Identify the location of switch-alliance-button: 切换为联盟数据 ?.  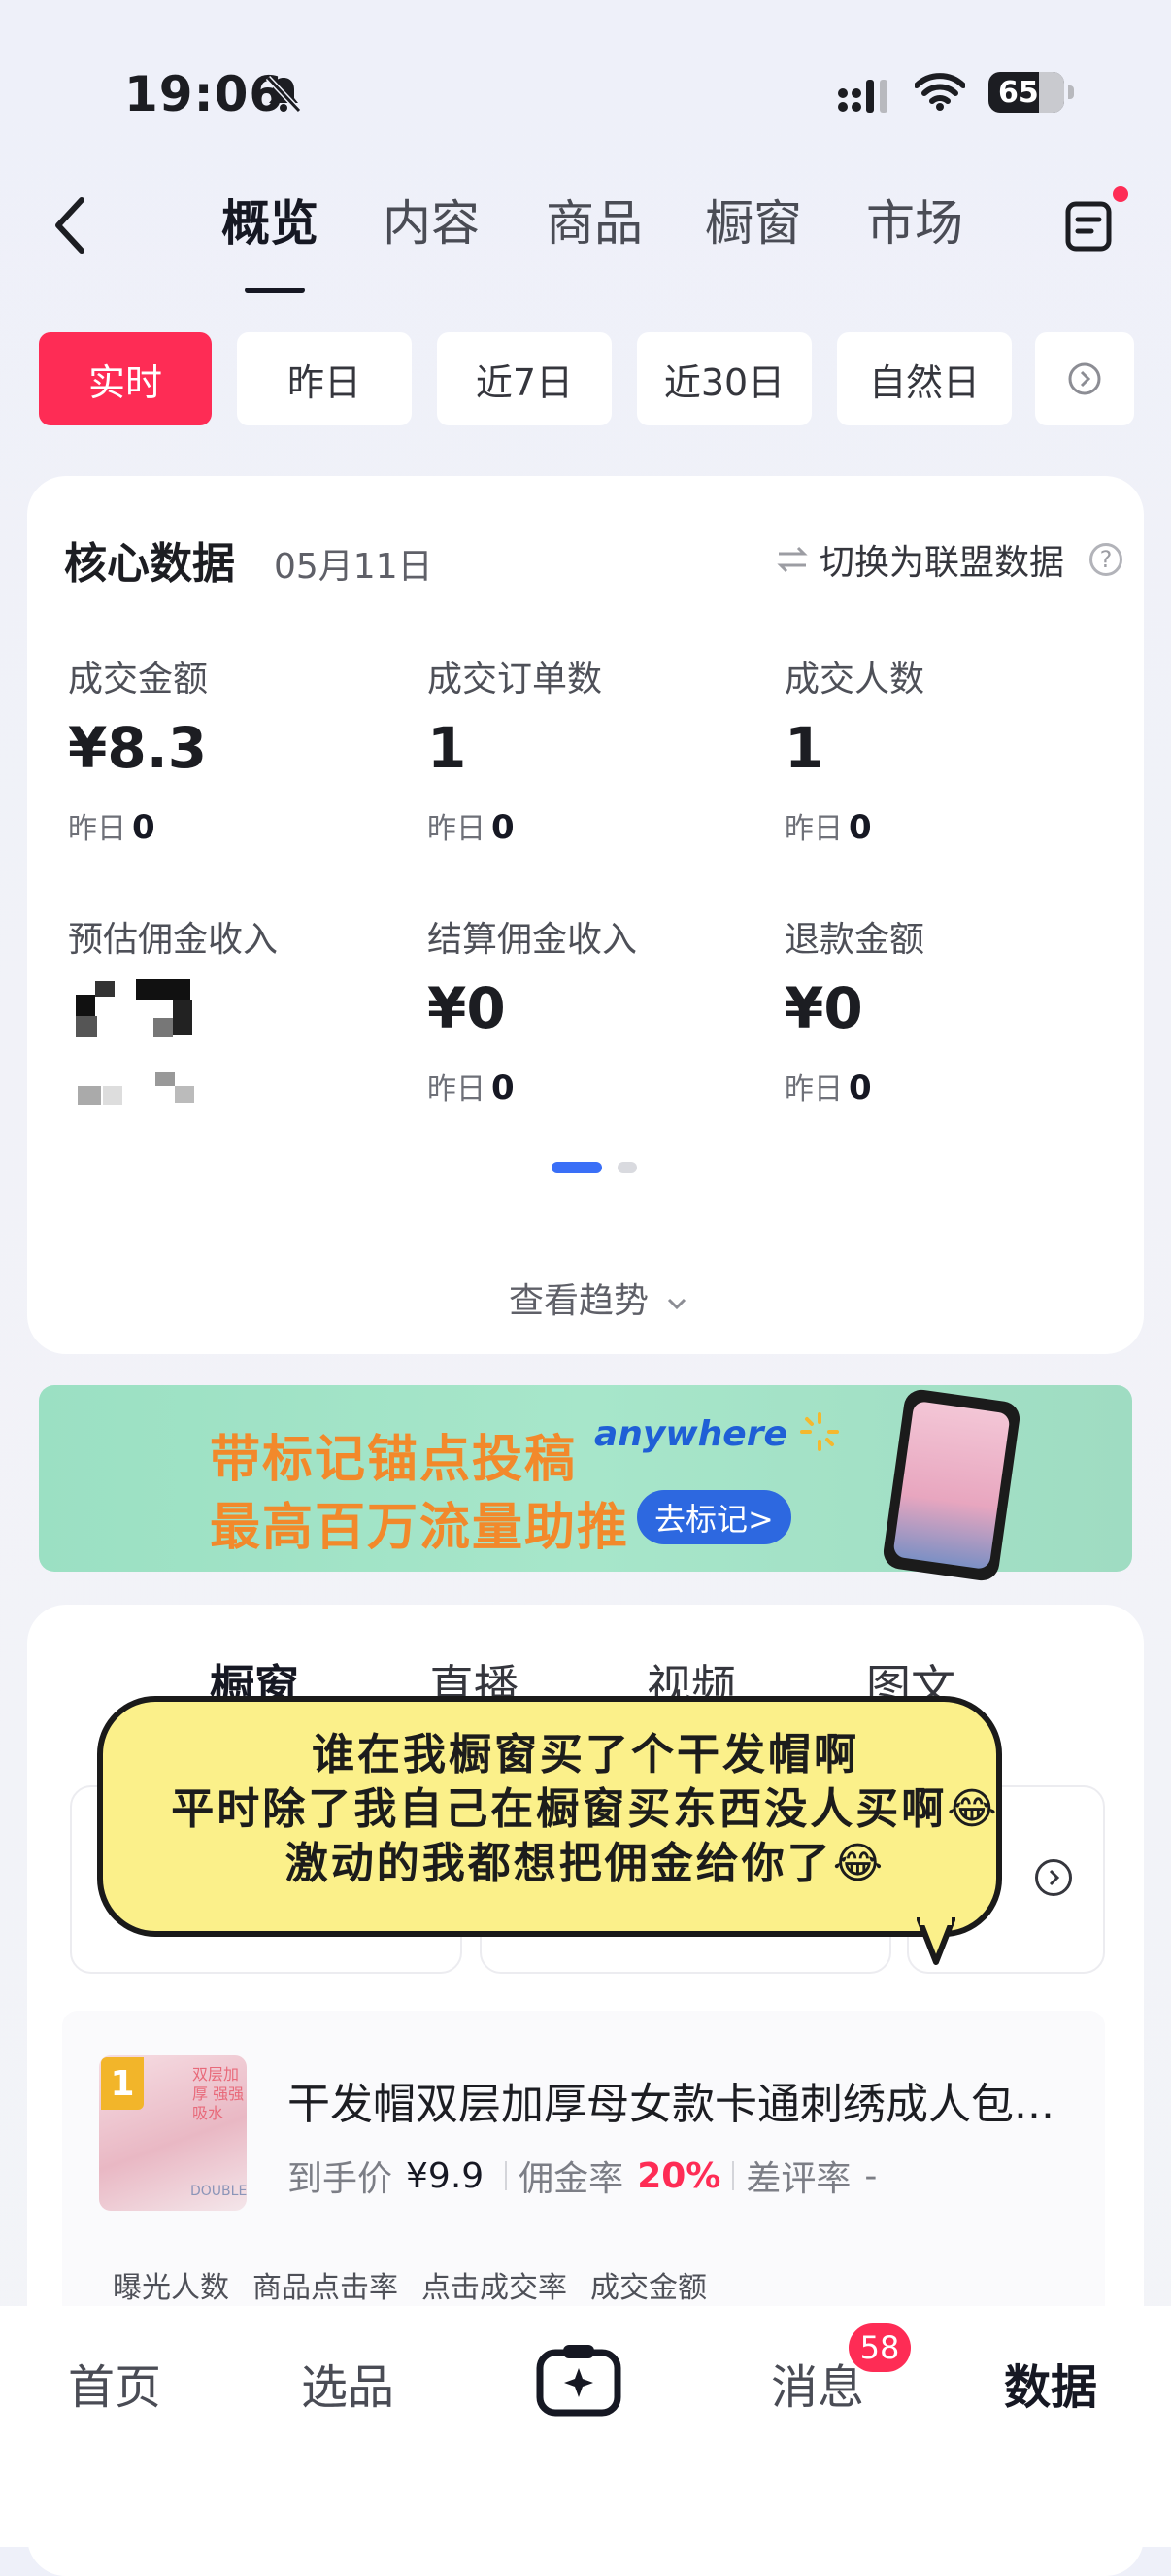
(949, 559).